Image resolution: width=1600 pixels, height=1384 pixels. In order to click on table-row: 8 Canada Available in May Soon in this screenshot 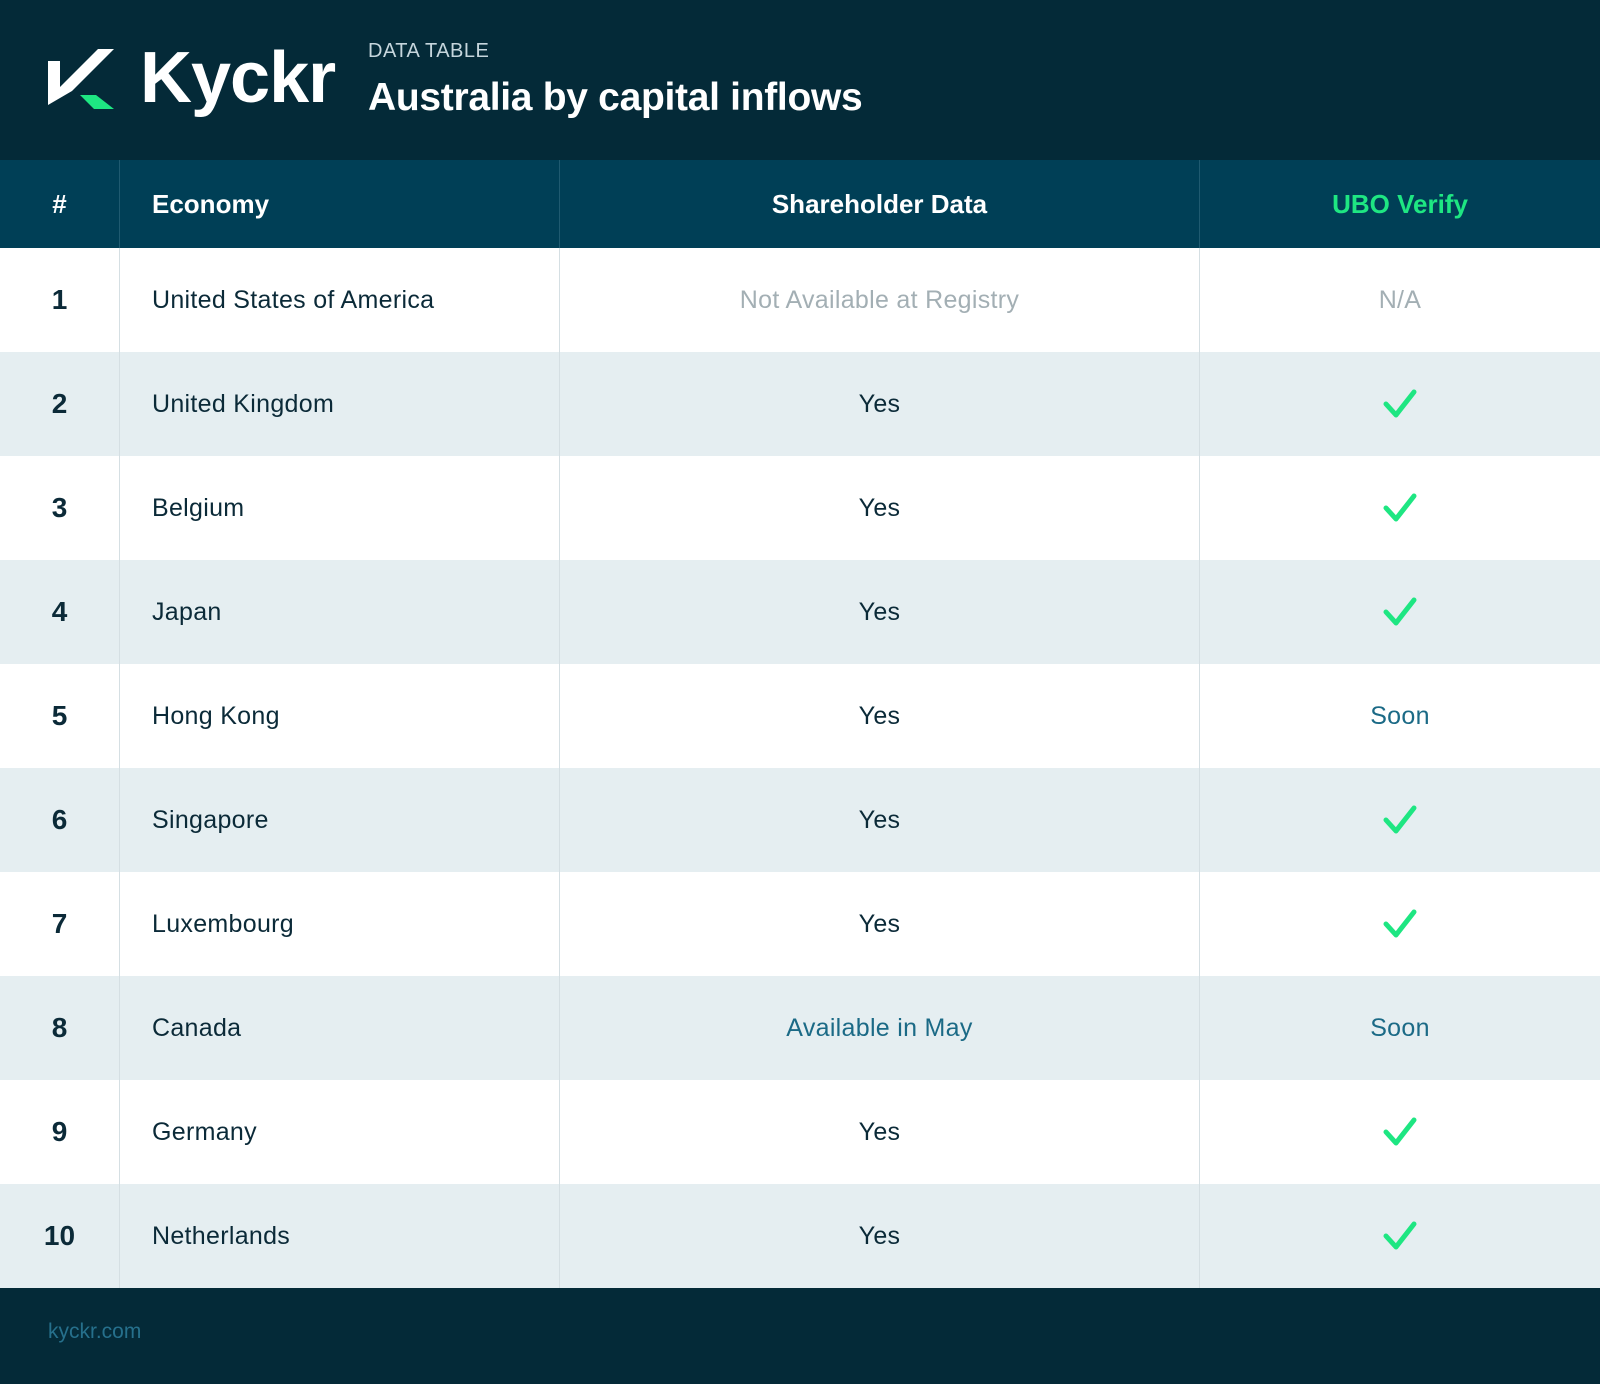, I will do `click(800, 1028)`.